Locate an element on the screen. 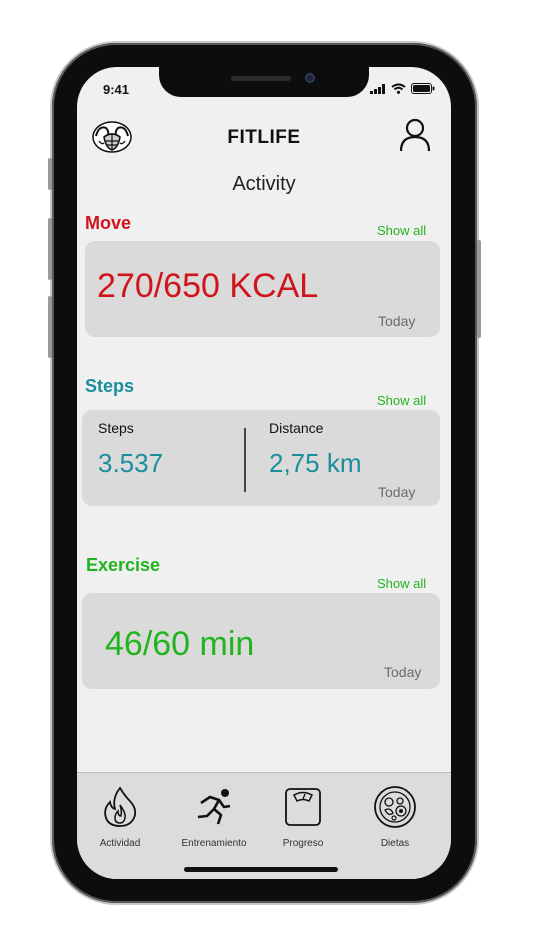 The image size is (533, 937). steps-card: Steps 3.537 Distance 2,75 km Today is located at coordinates (261, 458).